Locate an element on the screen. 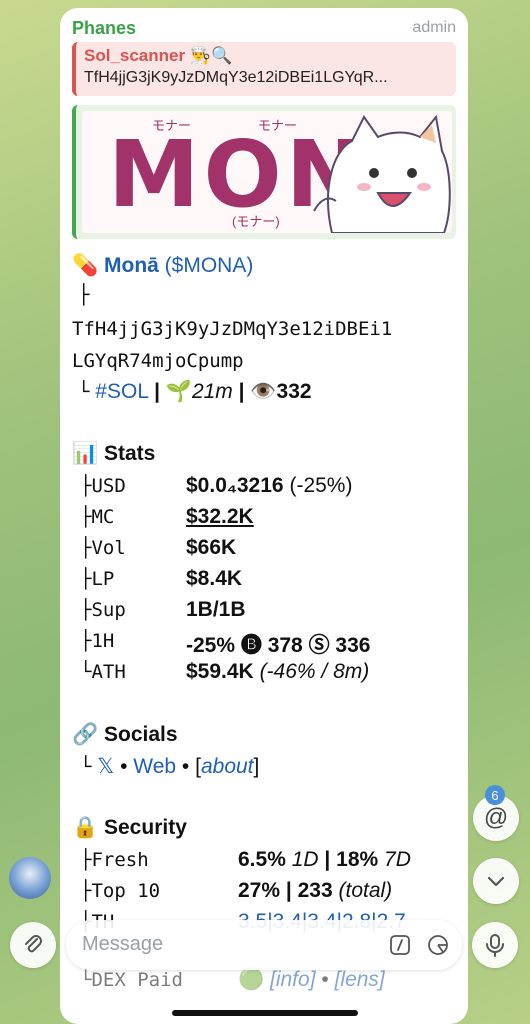 The height and width of the screenshot is (1024, 530). stat-label: USD is located at coordinates (108, 486).